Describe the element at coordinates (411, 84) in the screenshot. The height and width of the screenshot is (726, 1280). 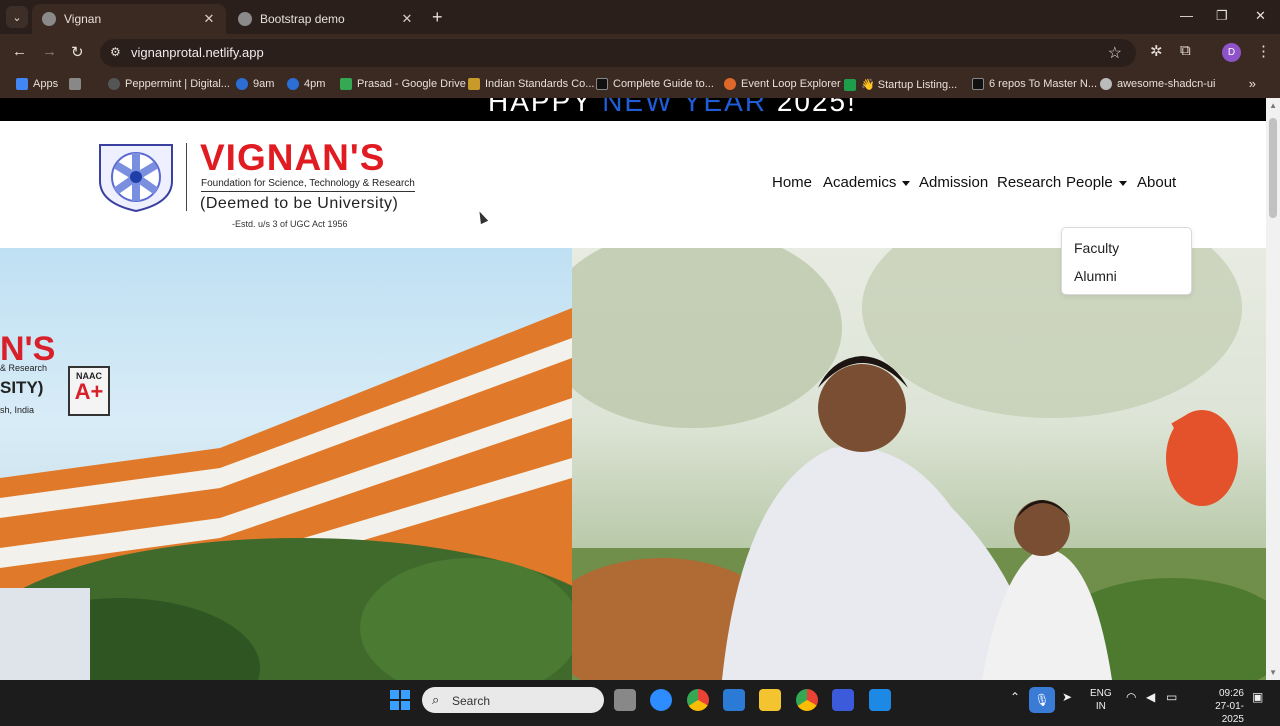
I see `bookmark-label: Prasad - Google Drive` at that location.